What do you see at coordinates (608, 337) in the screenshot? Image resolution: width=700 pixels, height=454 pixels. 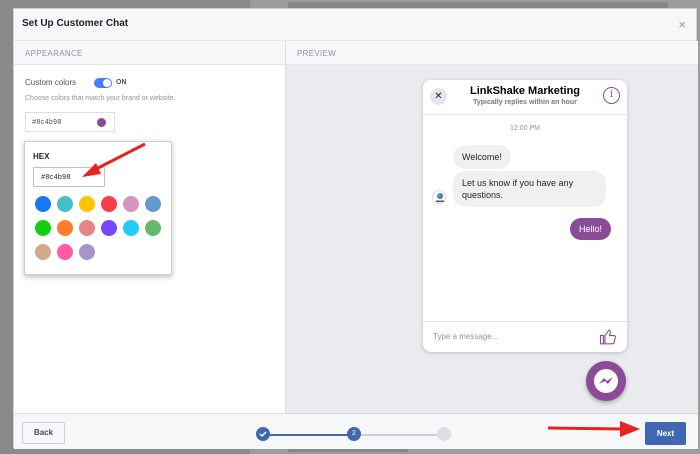 I see `thumbs-up-icon` at bounding box center [608, 337].